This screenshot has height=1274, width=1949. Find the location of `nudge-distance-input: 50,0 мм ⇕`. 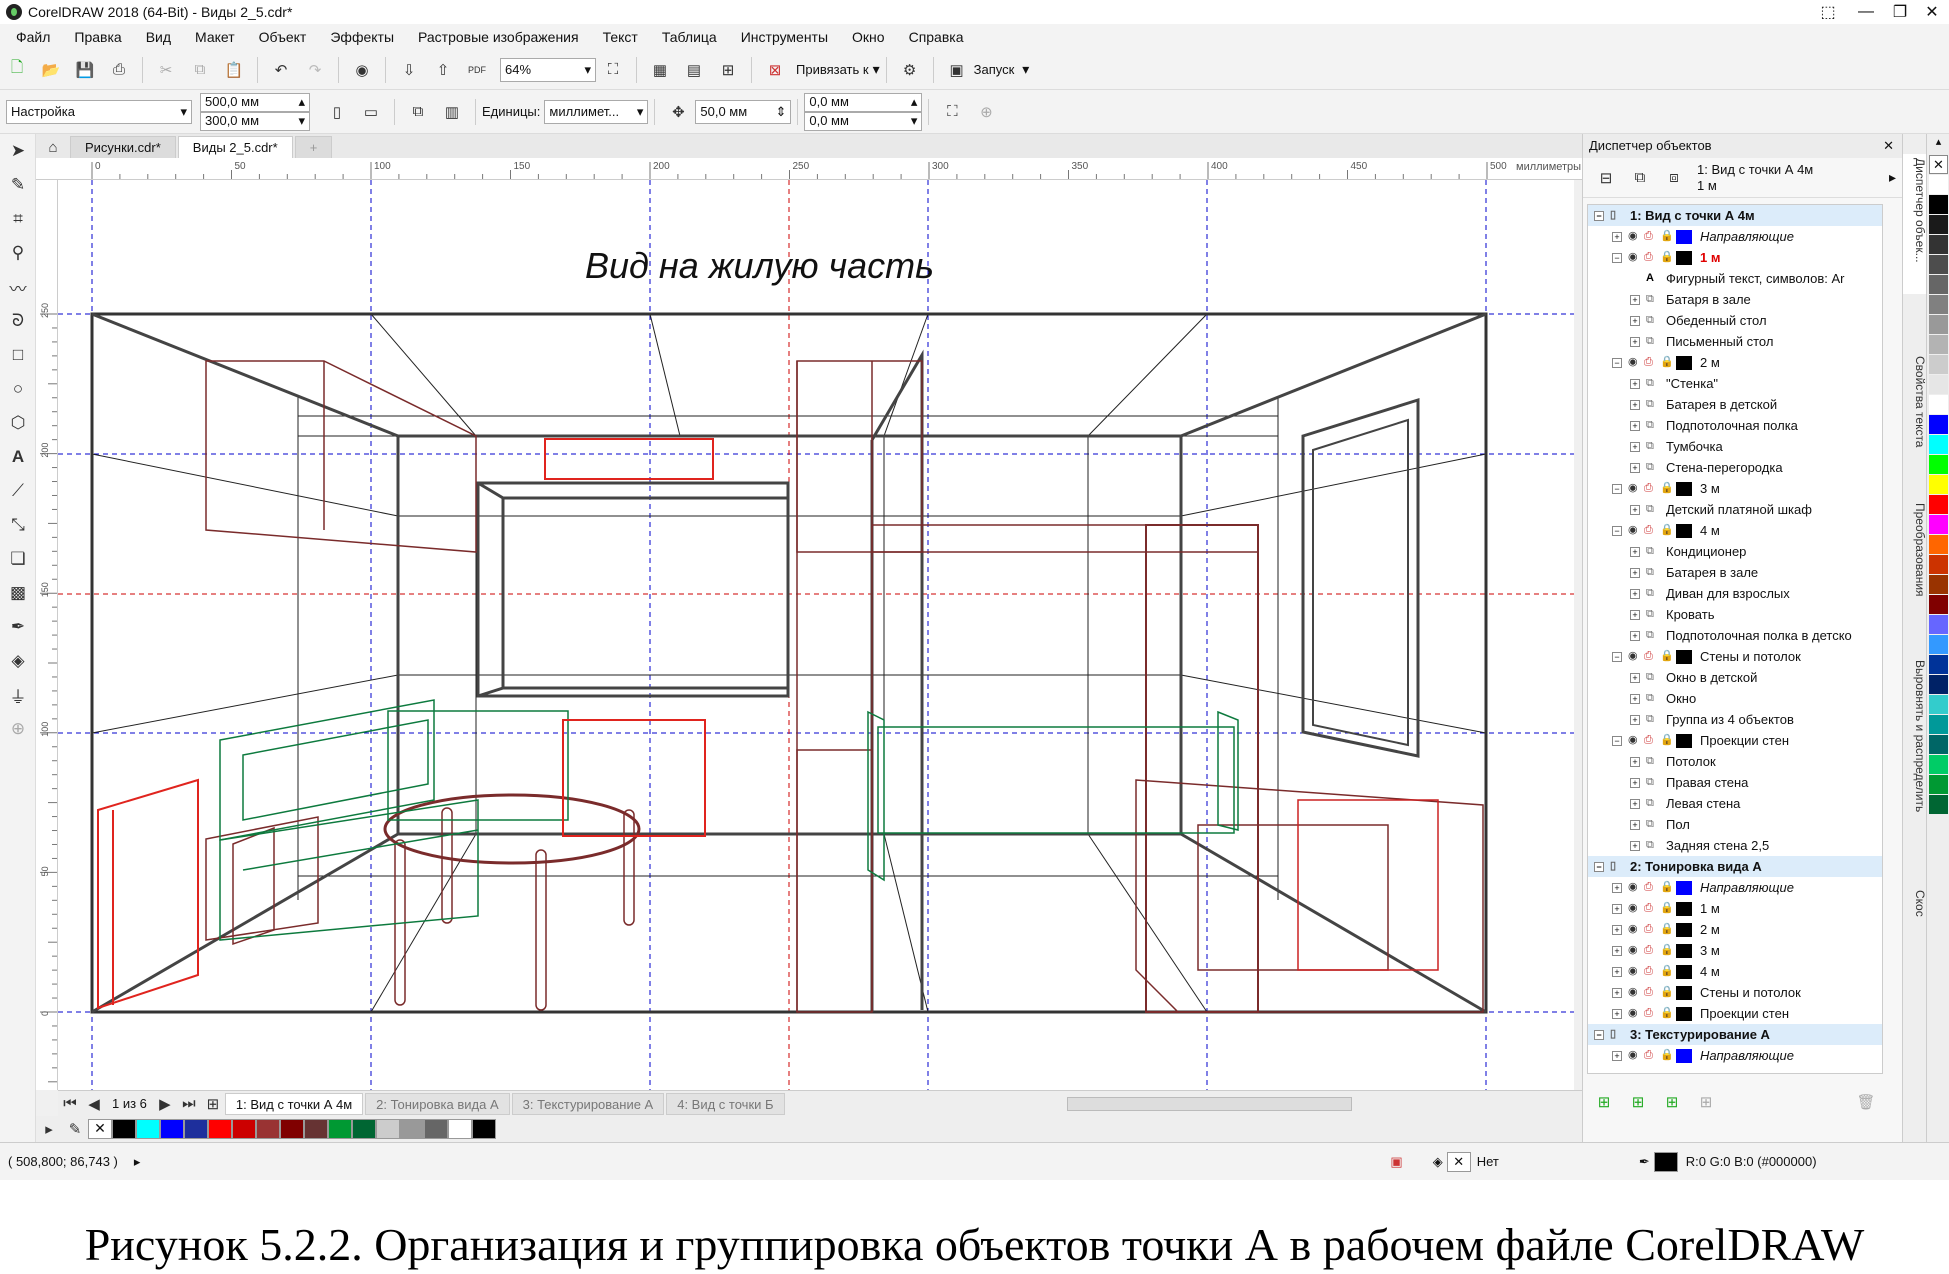

nudge-distance-input: 50,0 мм ⇕ is located at coordinates (743, 111).